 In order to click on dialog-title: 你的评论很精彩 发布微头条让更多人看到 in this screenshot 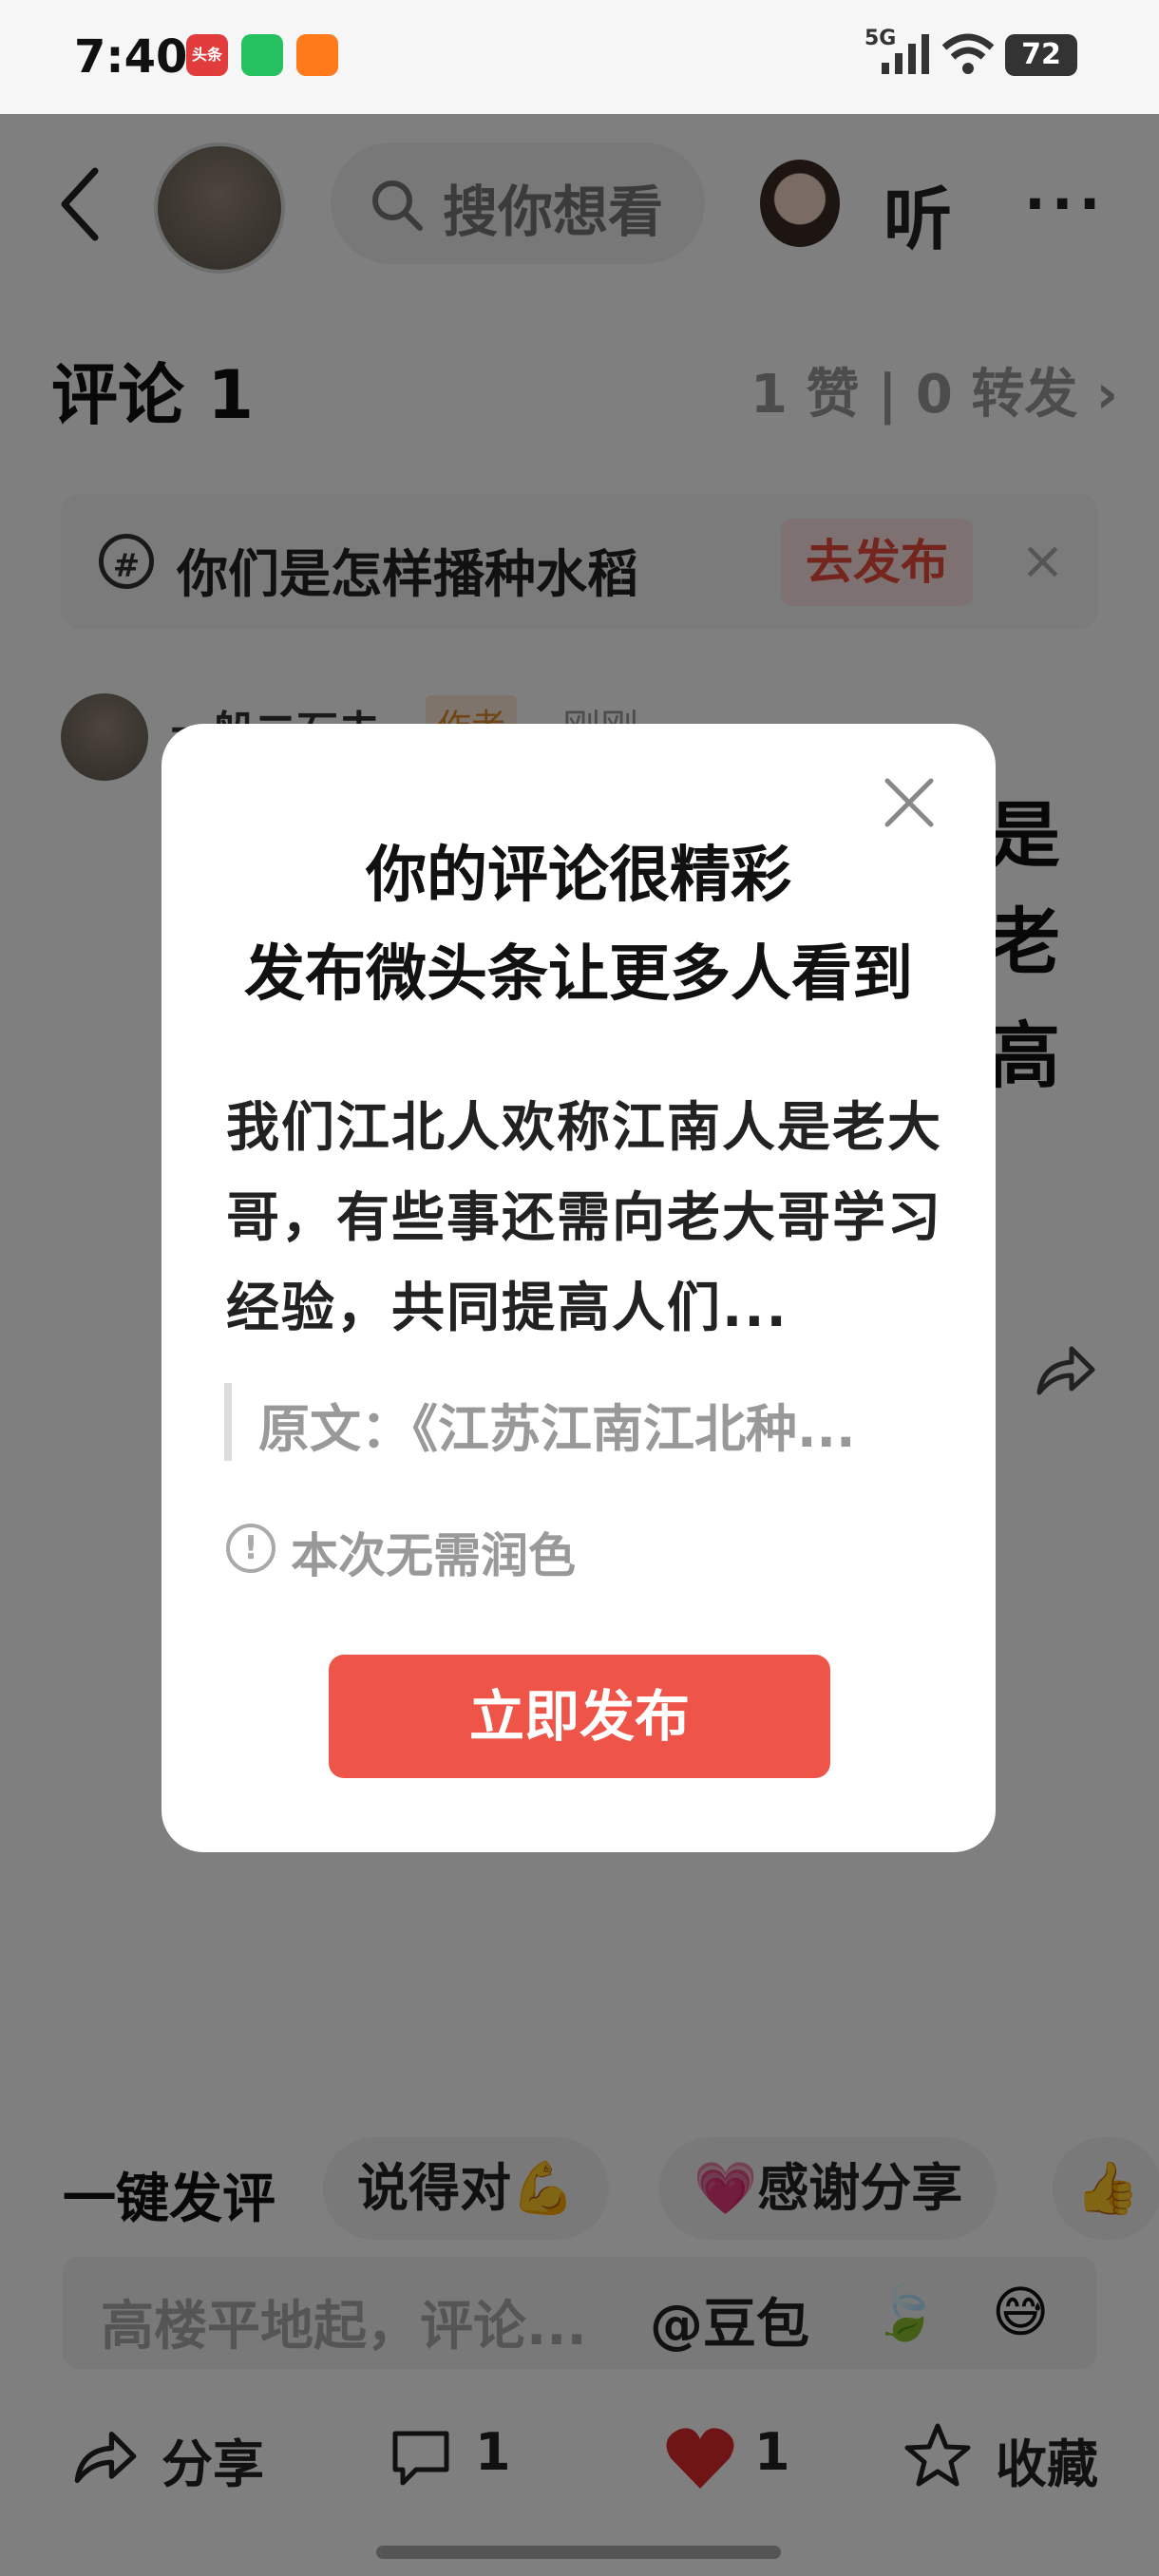, I will do `click(579, 925)`.